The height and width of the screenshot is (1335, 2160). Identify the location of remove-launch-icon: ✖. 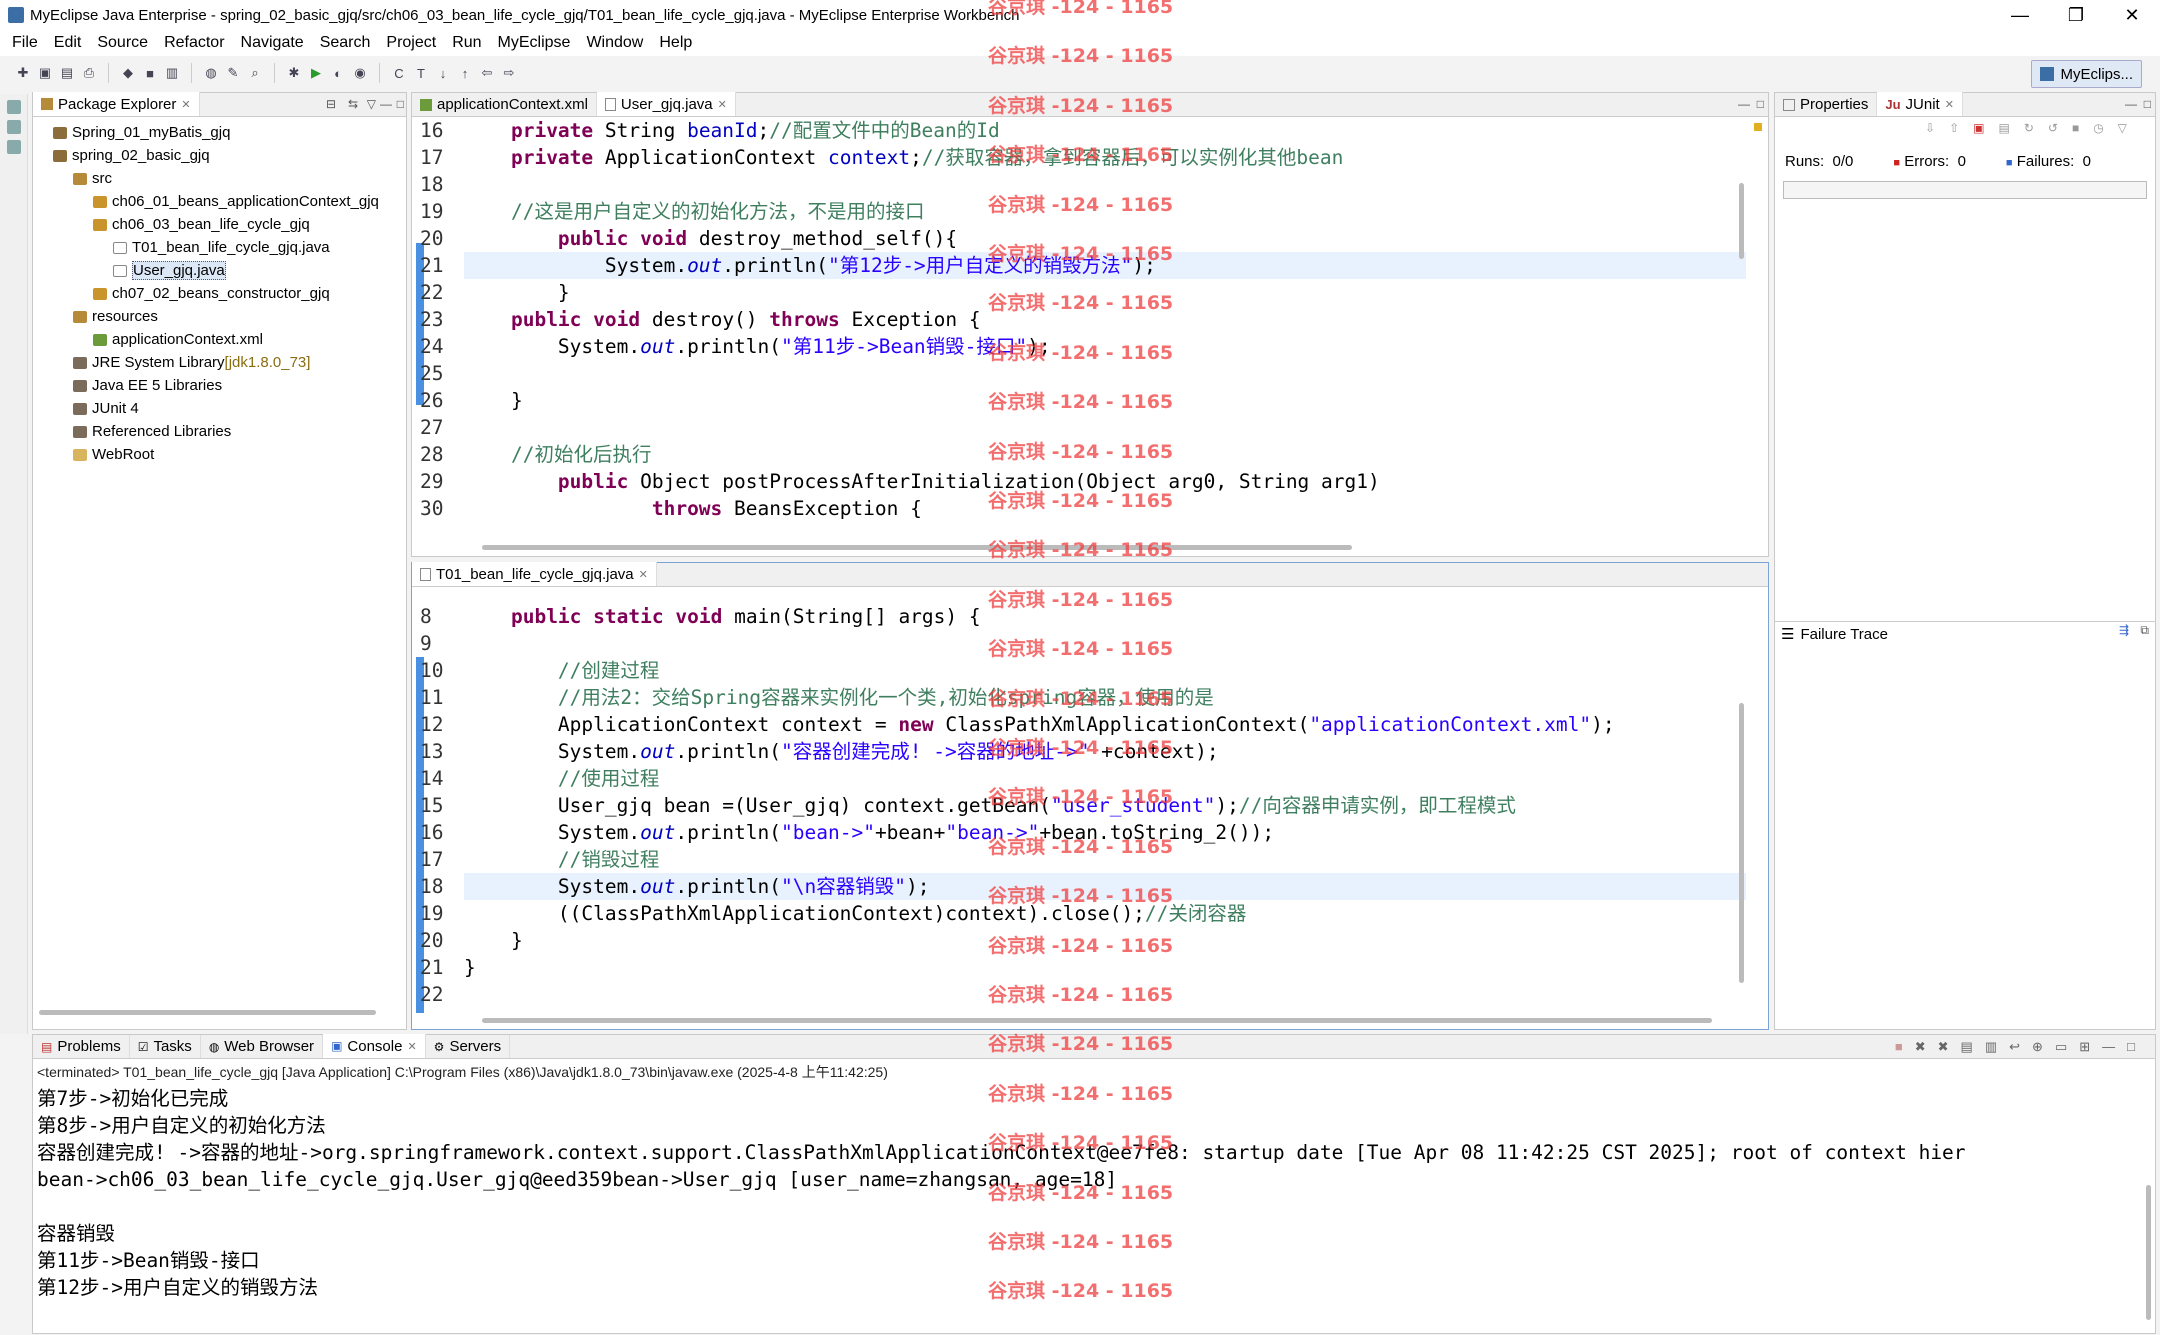
(1920, 1047).